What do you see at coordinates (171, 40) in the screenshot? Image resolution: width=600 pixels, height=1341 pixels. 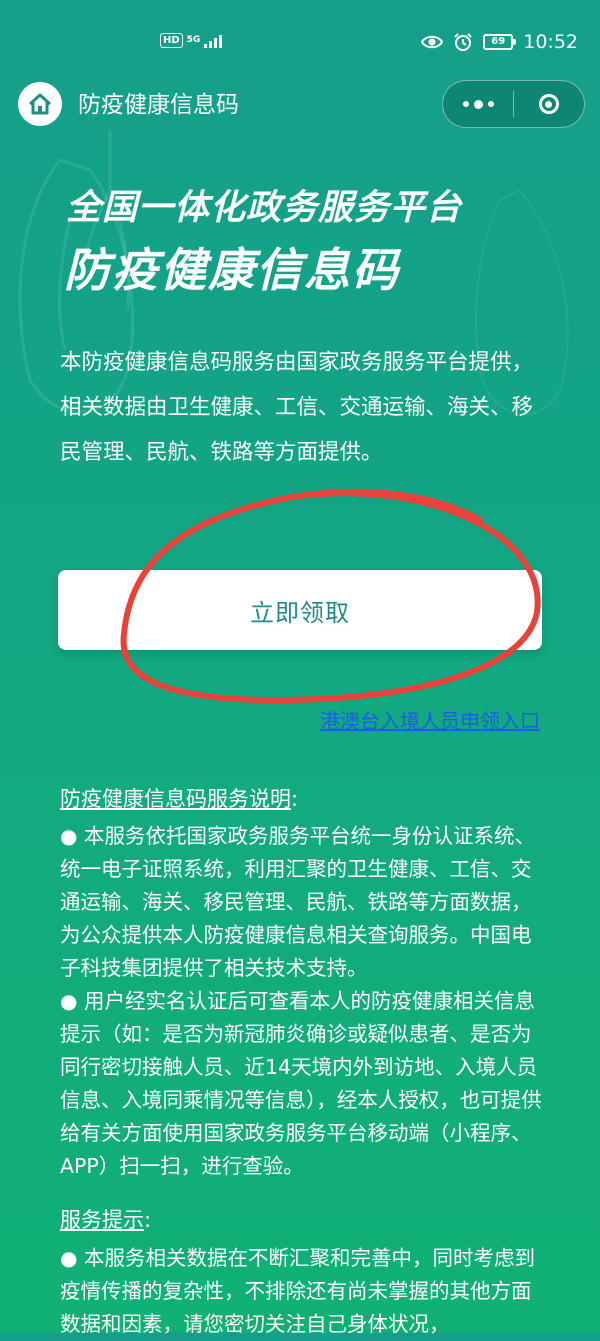 I see `hd-badge: HD` at bounding box center [171, 40].